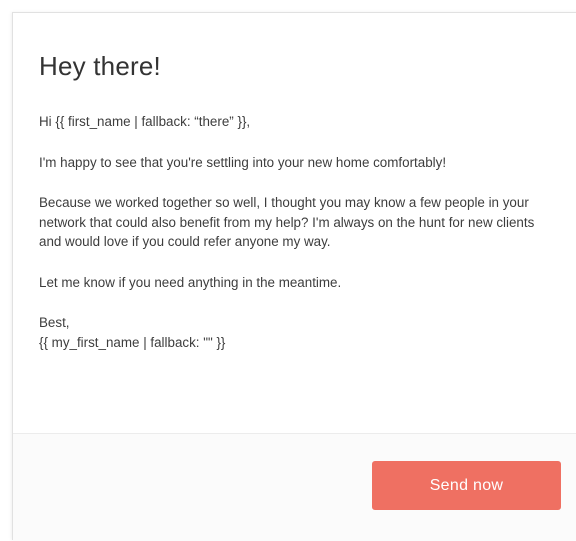 The image size is (576, 541). What do you see at coordinates (54, 322) in the screenshot?
I see `email-signoff: Best,` at bounding box center [54, 322].